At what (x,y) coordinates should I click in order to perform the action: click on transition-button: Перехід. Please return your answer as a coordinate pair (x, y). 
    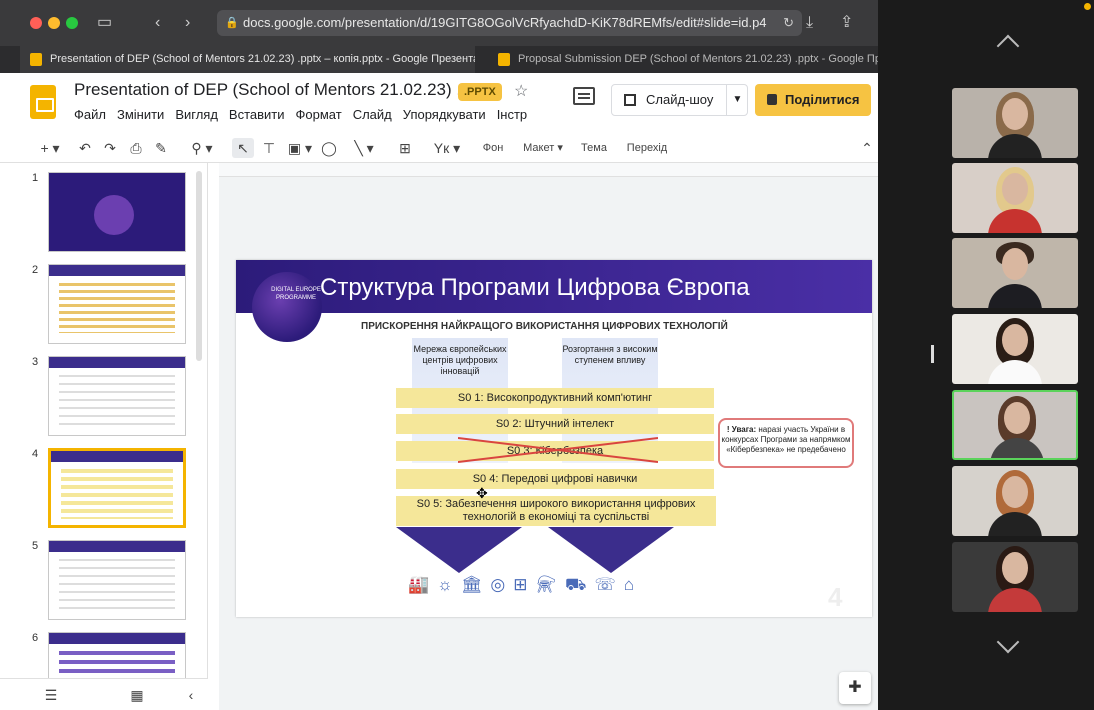
    Looking at the image, I should click on (647, 148).